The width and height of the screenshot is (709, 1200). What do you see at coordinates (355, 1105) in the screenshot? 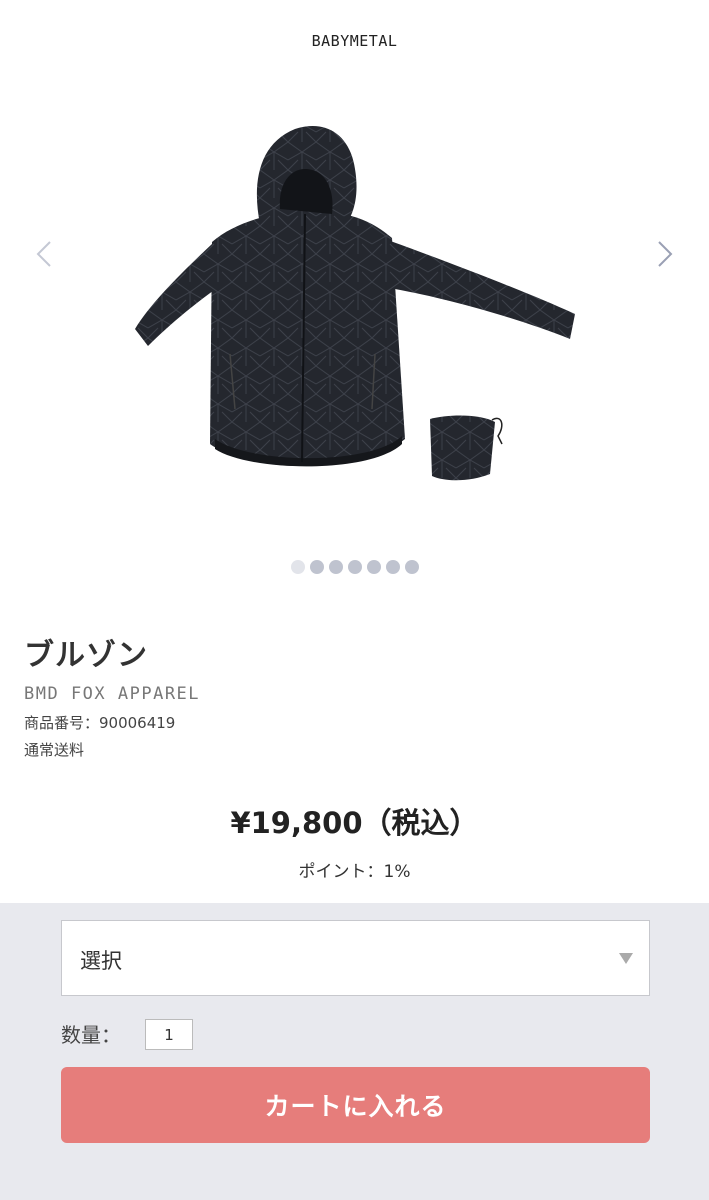
I see `add-to-cart-button: カートに入れる` at bounding box center [355, 1105].